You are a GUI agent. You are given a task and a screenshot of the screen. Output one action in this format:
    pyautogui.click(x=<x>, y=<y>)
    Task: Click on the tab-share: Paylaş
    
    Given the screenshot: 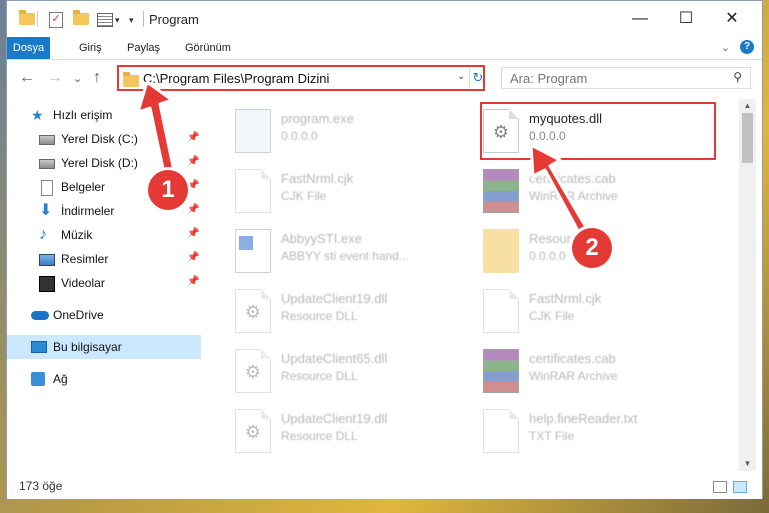 What is the action you would take?
    pyautogui.click(x=143, y=48)
    